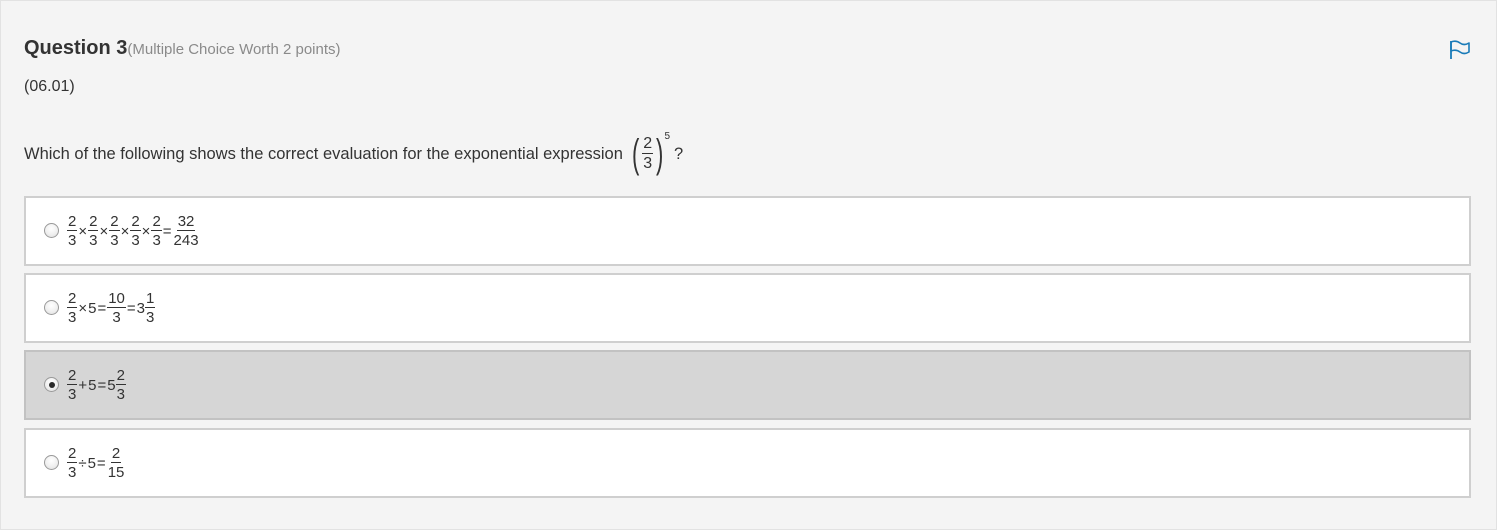  I want to click on denominator: 243, so click(186, 240).